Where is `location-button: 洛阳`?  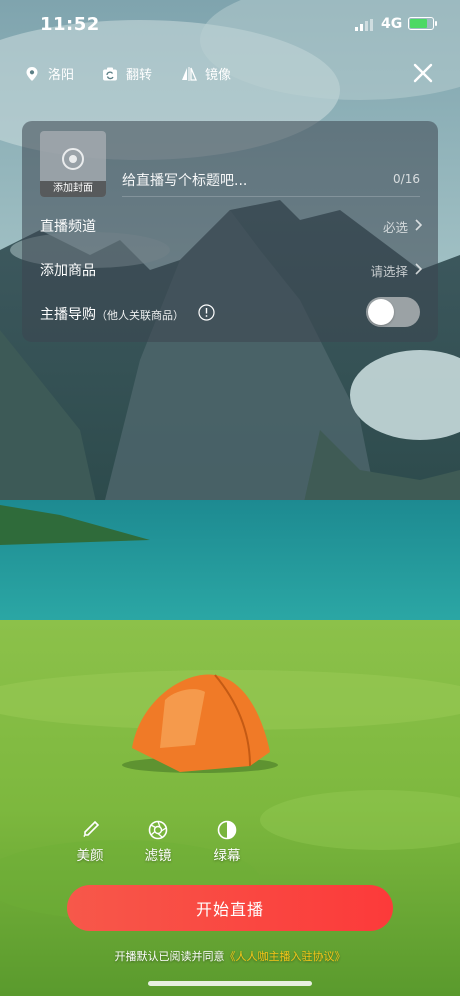 location-button: 洛阳 is located at coordinates (49, 73).